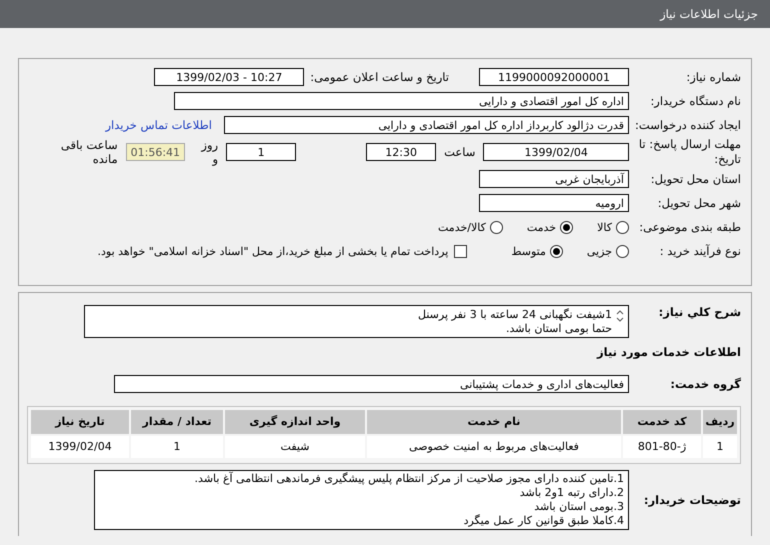 The height and width of the screenshot is (545, 770). I want to click on field-label: شماره نیاز:, so click(713, 77).